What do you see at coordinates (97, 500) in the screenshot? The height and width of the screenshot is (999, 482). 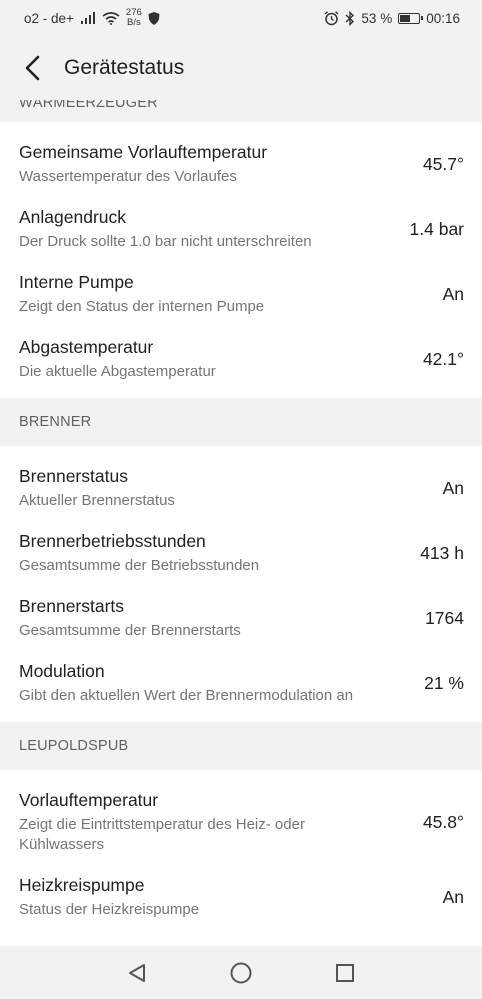 I see `item-desc: Aktueller Brennerstatus` at bounding box center [97, 500].